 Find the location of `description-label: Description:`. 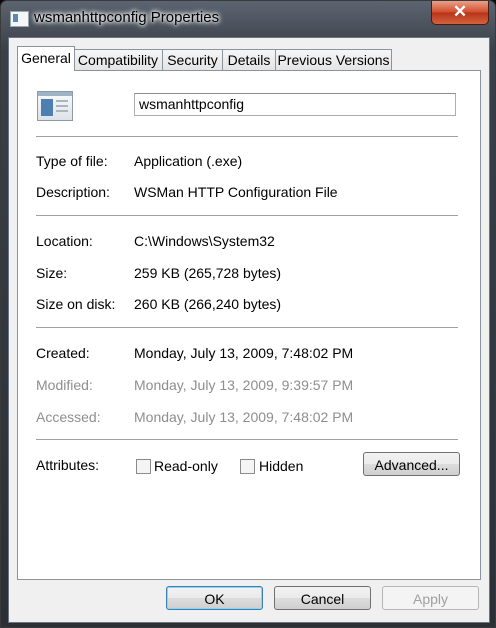

description-label: Description: is located at coordinates (73, 192).